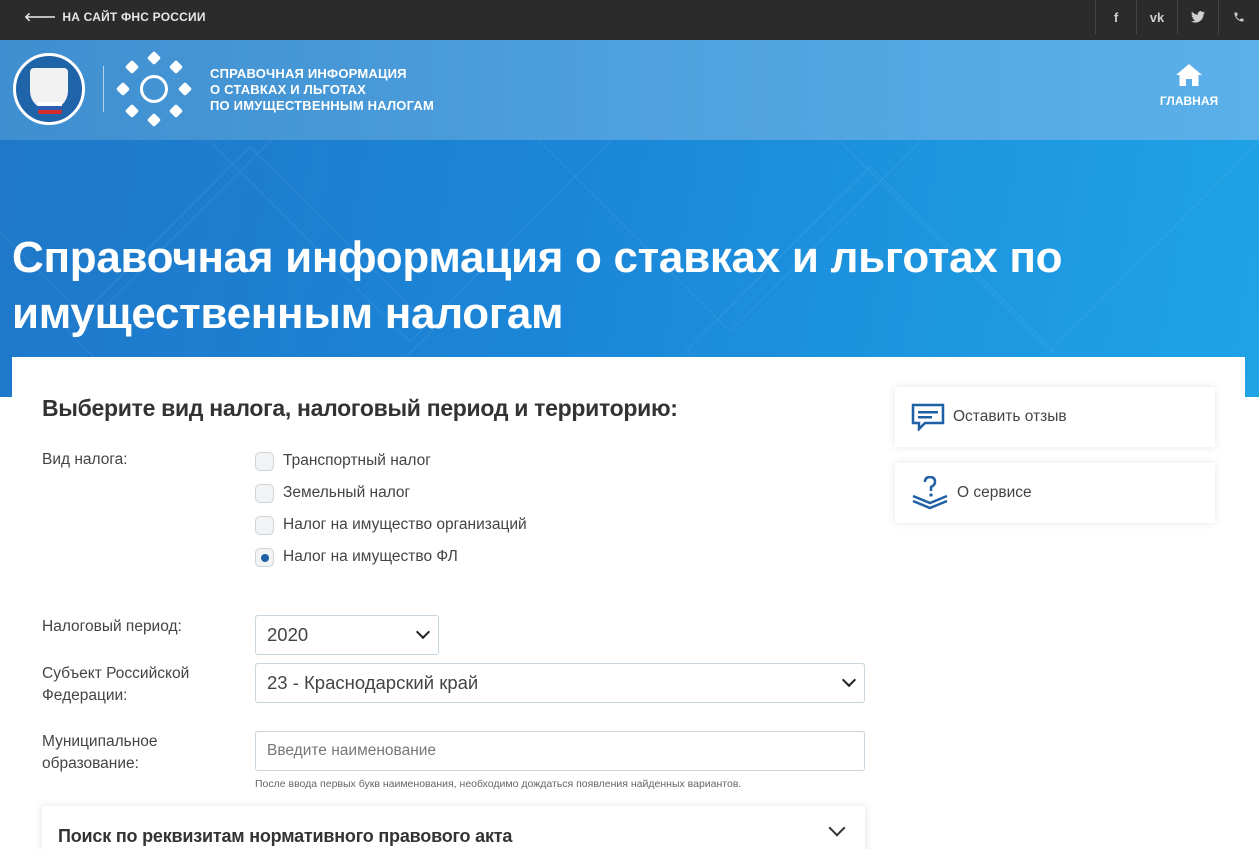 This screenshot has width=1259, height=849. I want to click on fns-logo, so click(49, 89).